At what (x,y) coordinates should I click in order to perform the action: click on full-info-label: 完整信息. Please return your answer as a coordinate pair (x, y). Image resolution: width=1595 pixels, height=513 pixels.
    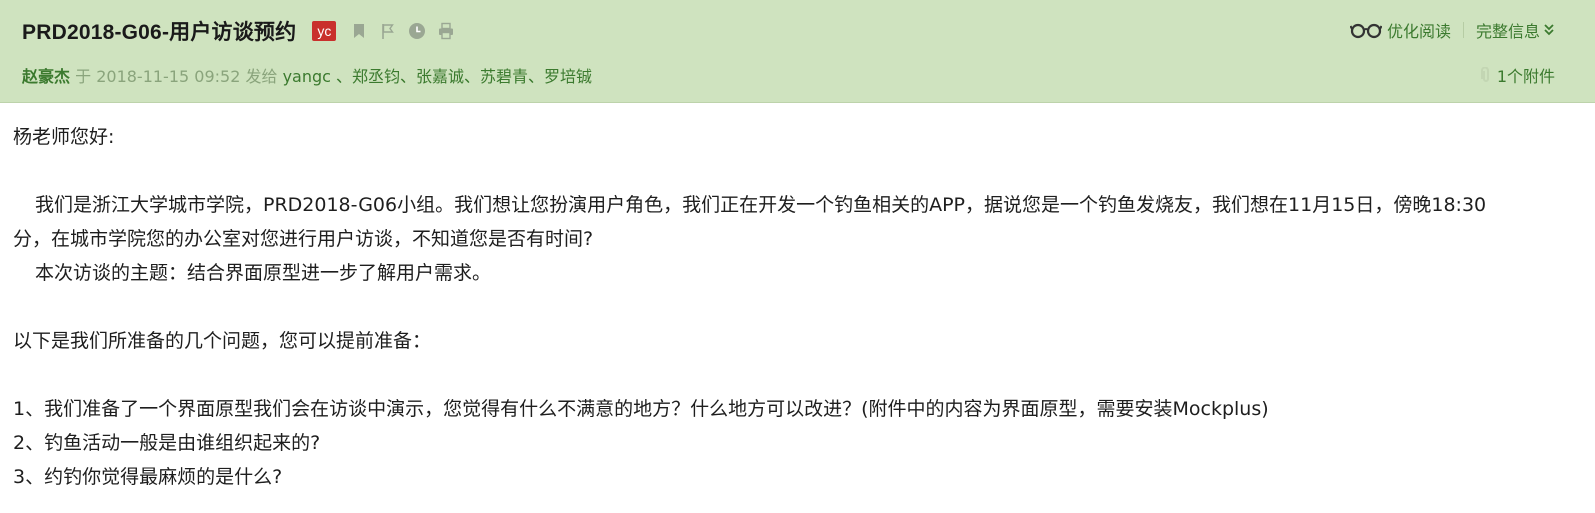
    Looking at the image, I should click on (1507, 31).